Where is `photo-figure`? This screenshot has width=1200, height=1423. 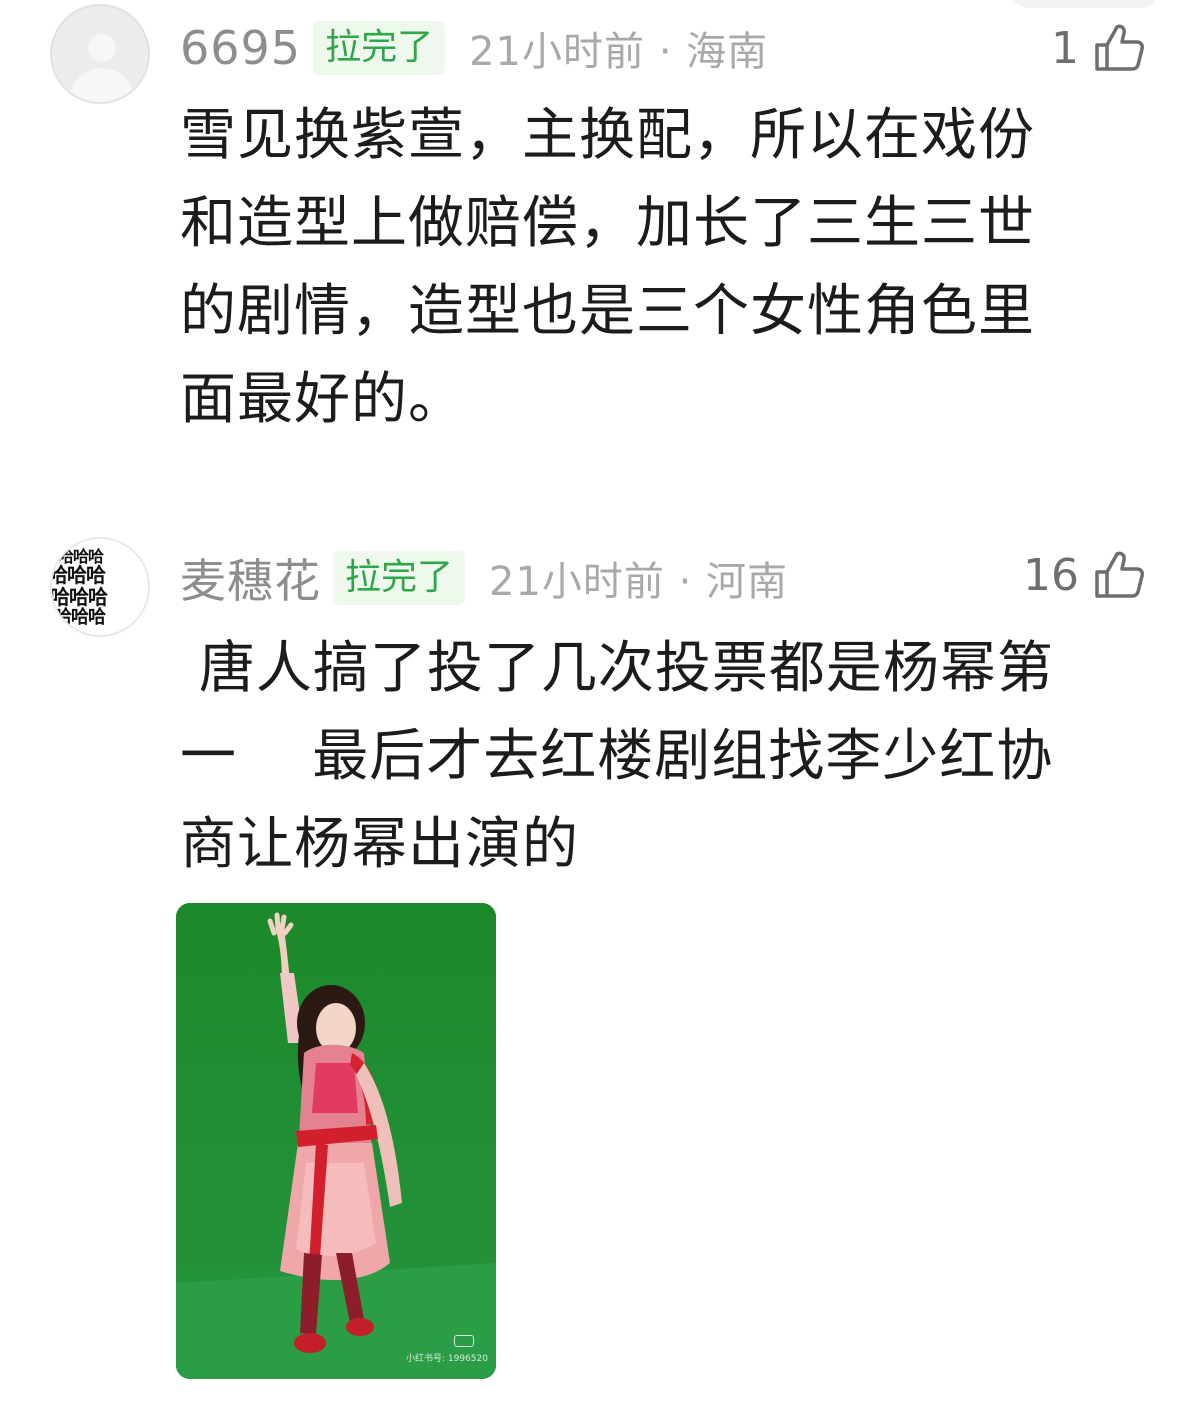 photo-figure is located at coordinates (336, 1141).